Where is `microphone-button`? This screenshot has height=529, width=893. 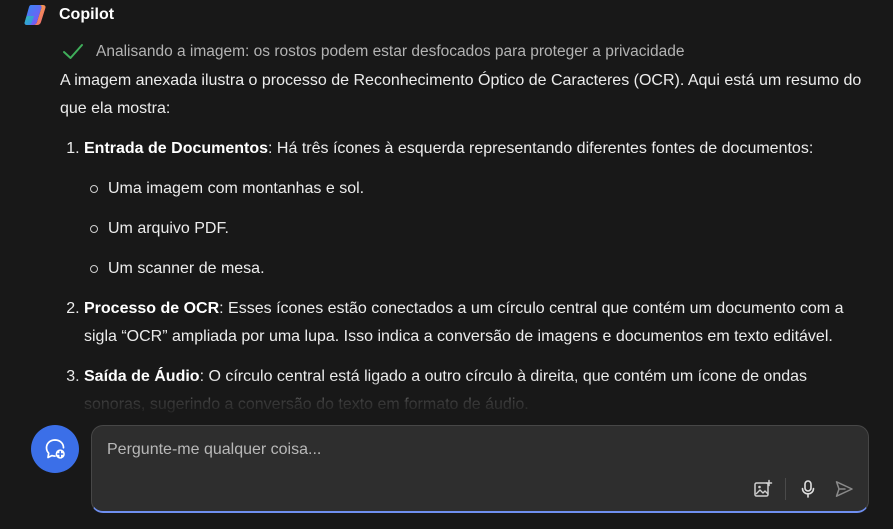
microphone-button is located at coordinates (808, 489).